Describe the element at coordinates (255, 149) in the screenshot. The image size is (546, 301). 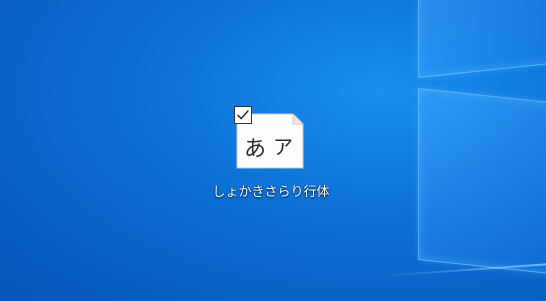
I see `preview-glyph-hiragana: あ` at that location.